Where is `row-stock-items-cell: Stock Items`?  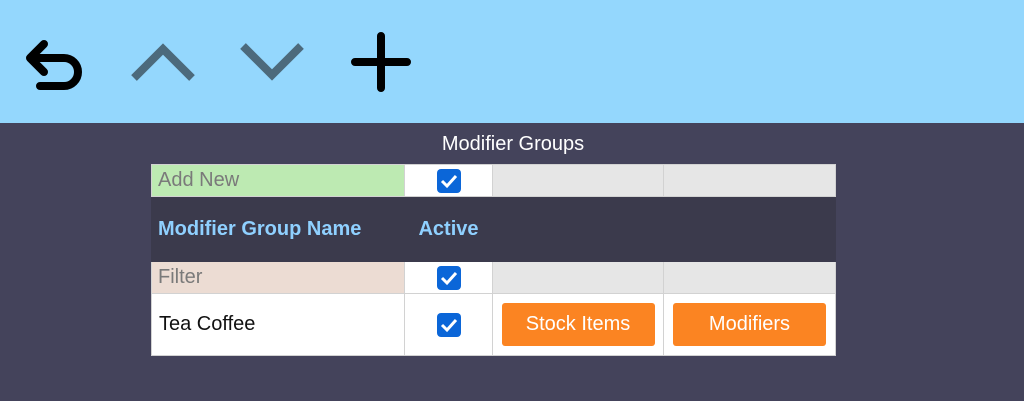
row-stock-items-cell: Stock Items is located at coordinates (578, 324).